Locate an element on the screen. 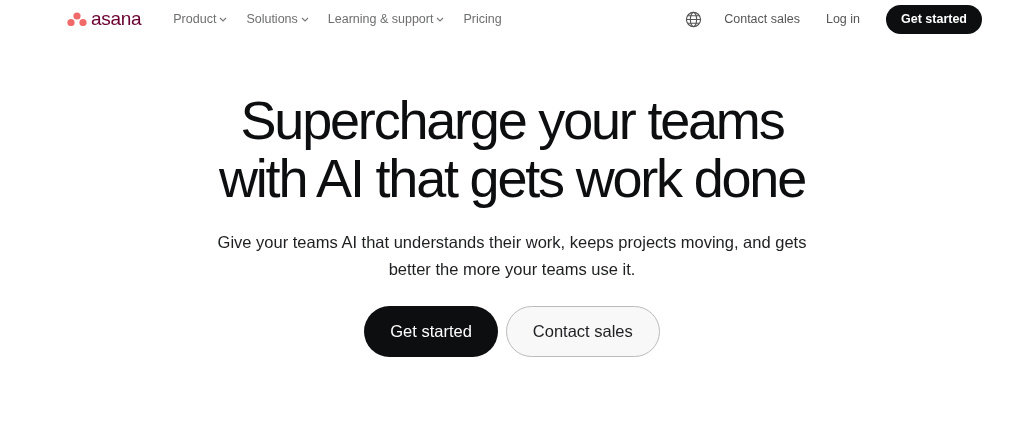  contact-sales-button: Contact sales is located at coordinates (582, 331).